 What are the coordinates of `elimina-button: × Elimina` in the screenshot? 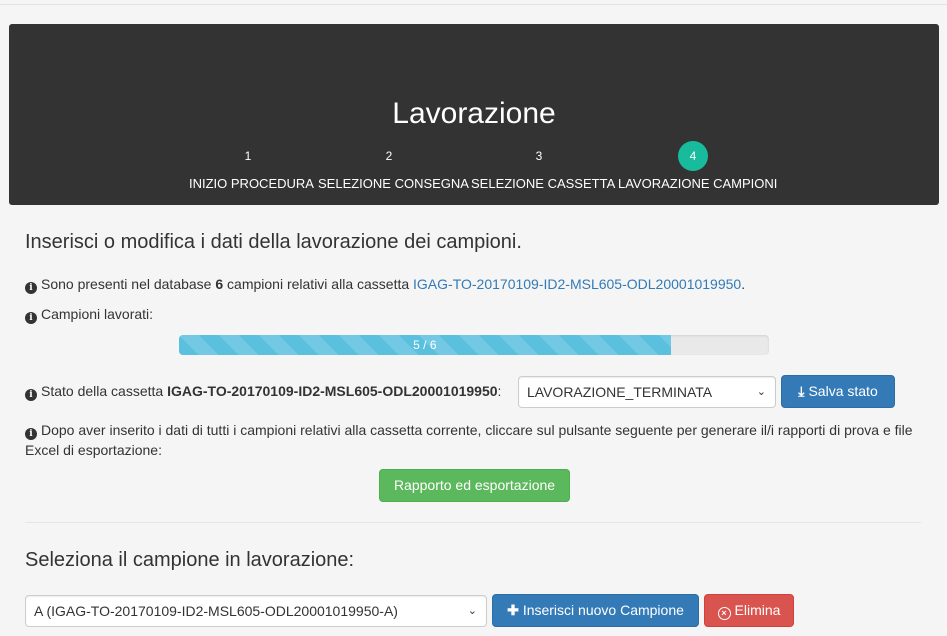 It's located at (749, 610).